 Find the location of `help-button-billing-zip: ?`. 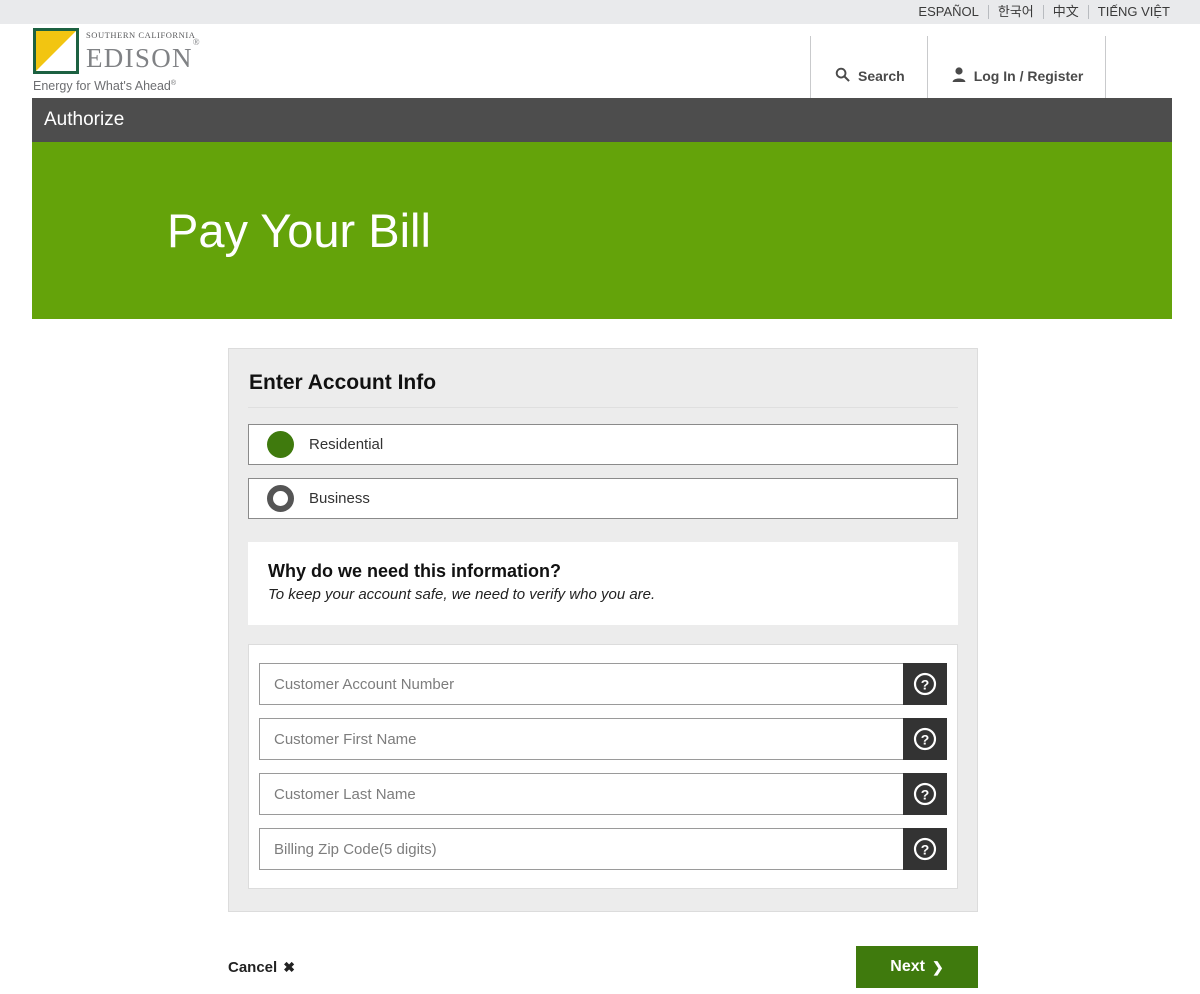

help-button-billing-zip: ? is located at coordinates (925, 849).